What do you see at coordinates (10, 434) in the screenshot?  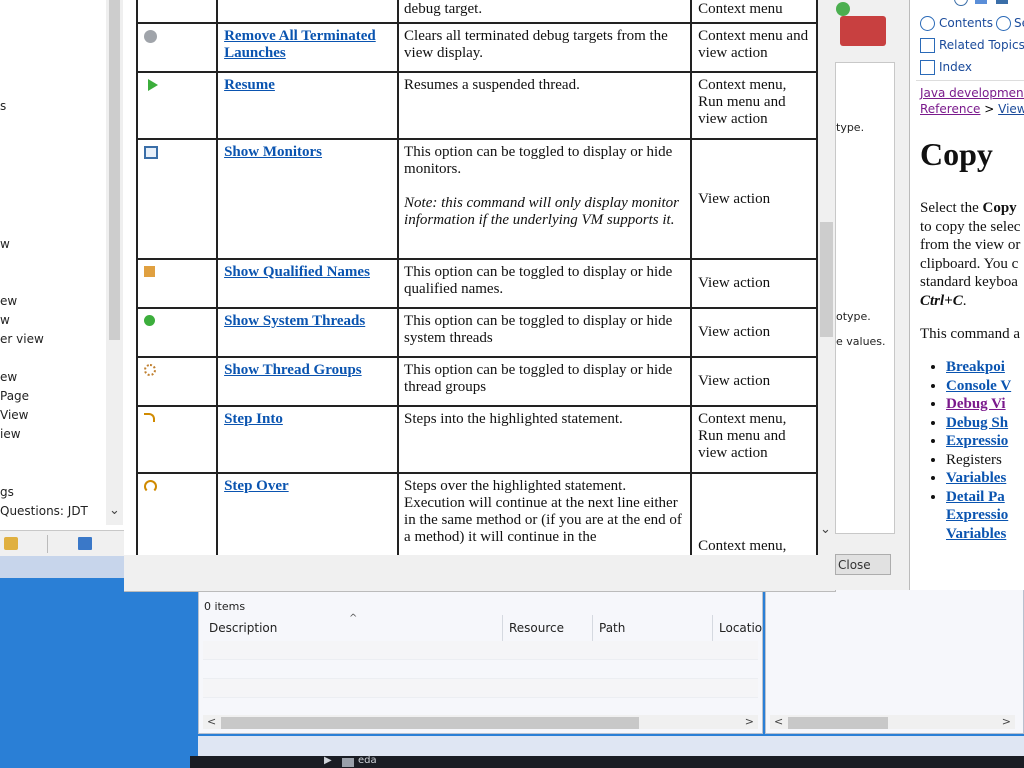 I see `nav-item: iew` at bounding box center [10, 434].